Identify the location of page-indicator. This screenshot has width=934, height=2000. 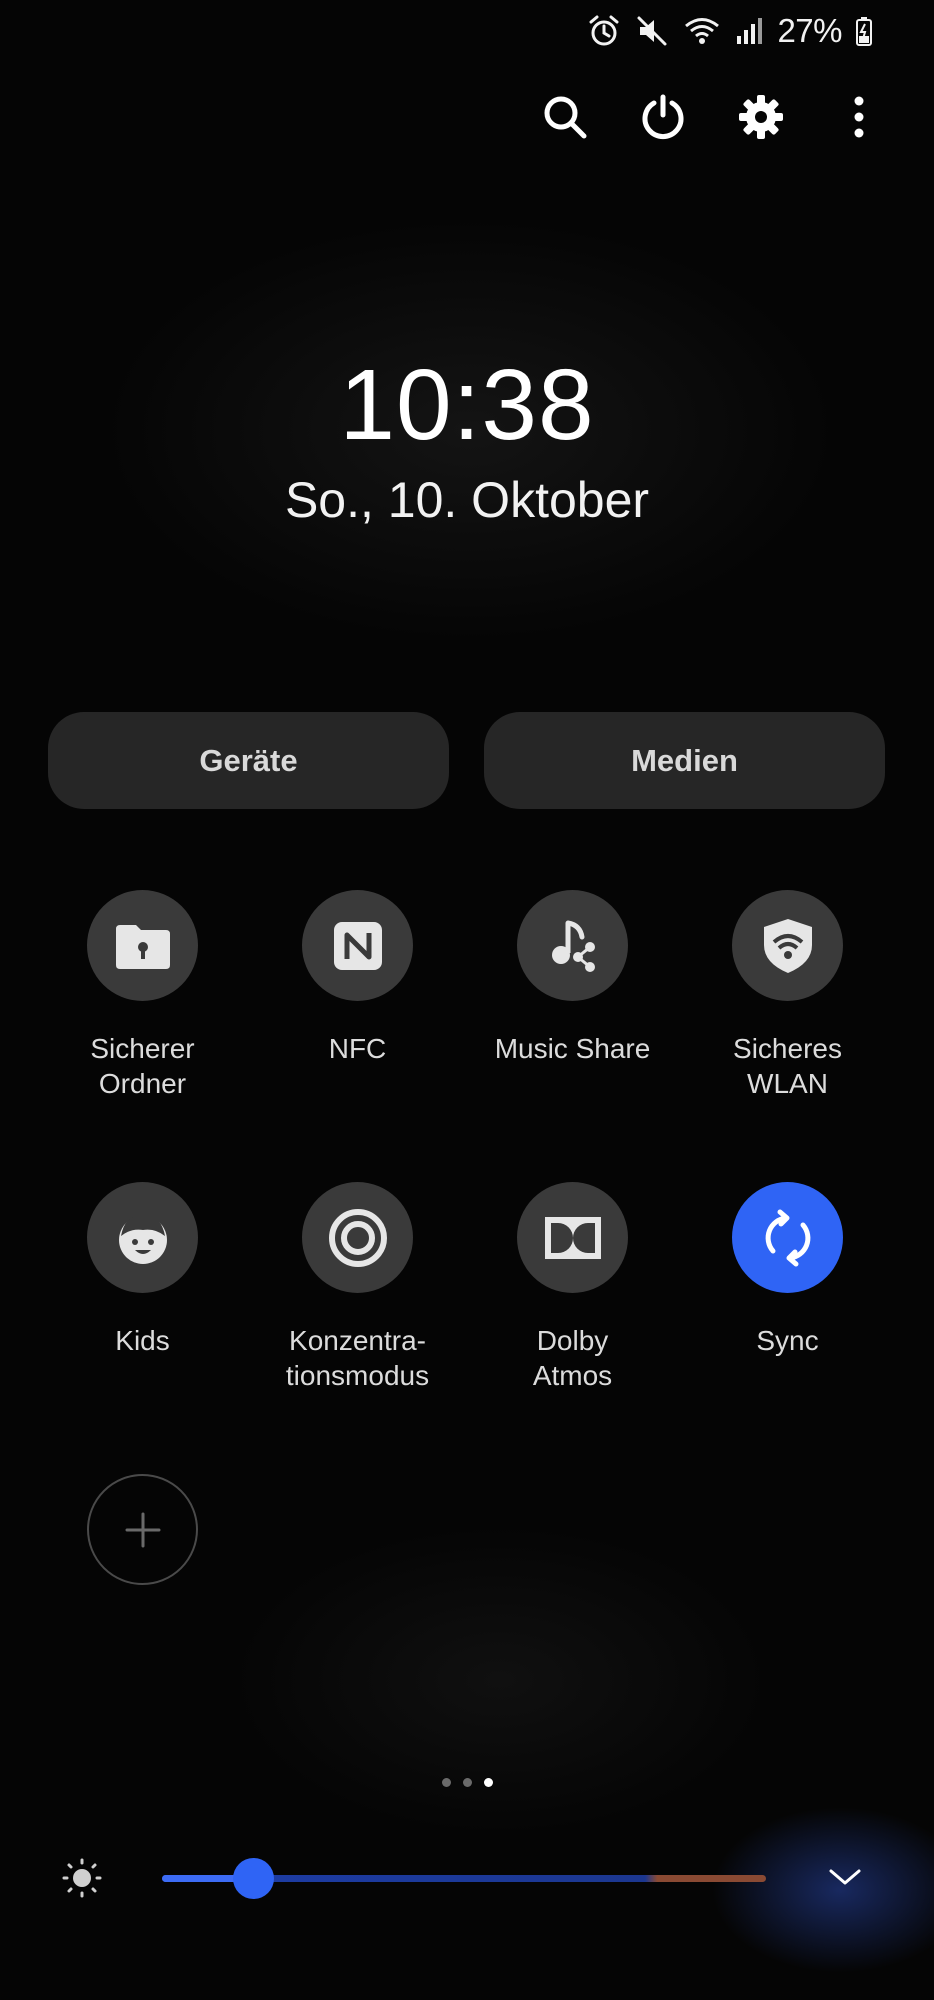
(467, 1782).